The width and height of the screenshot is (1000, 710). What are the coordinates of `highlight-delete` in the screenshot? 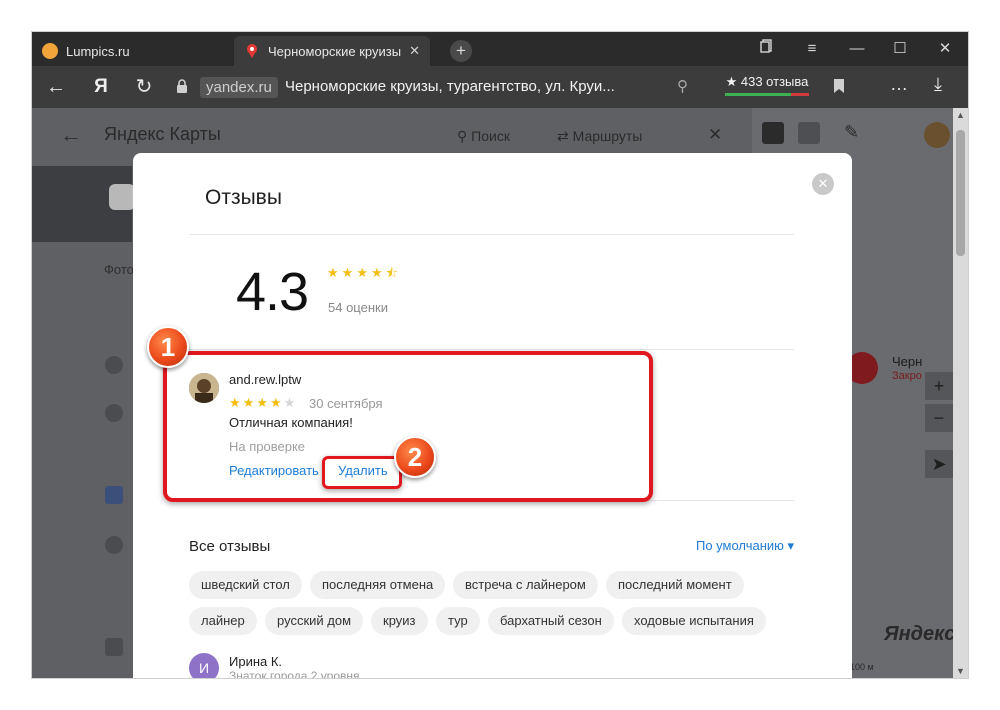 It's located at (362, 472).